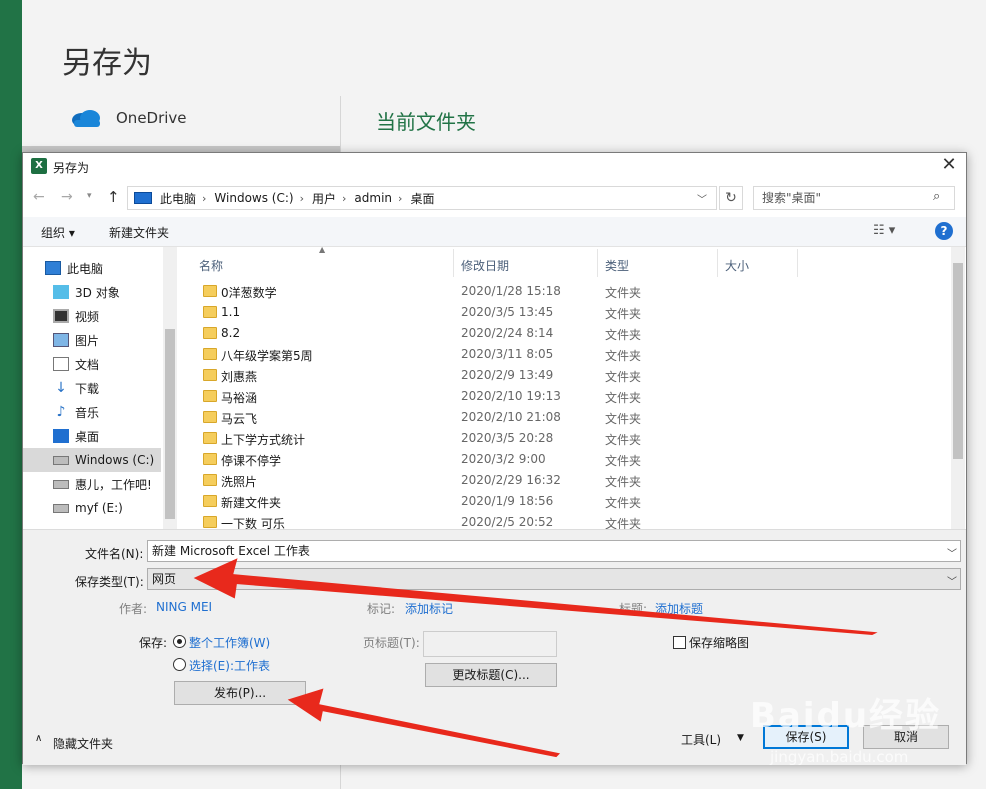  I want to click on file-row: 停课不停学 2020/3/2 9:00 文件夹, so click(487, 459).